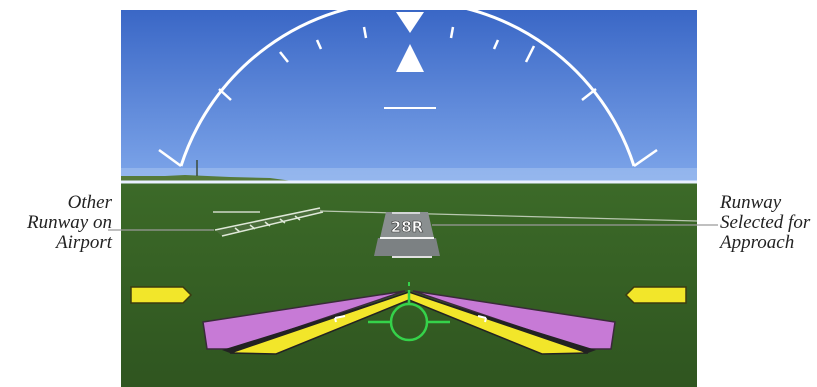 The height and width of the screenshot is (387, 817). I want to click on callout-other-runway: Other Runway on Airport, so click(56, 223).